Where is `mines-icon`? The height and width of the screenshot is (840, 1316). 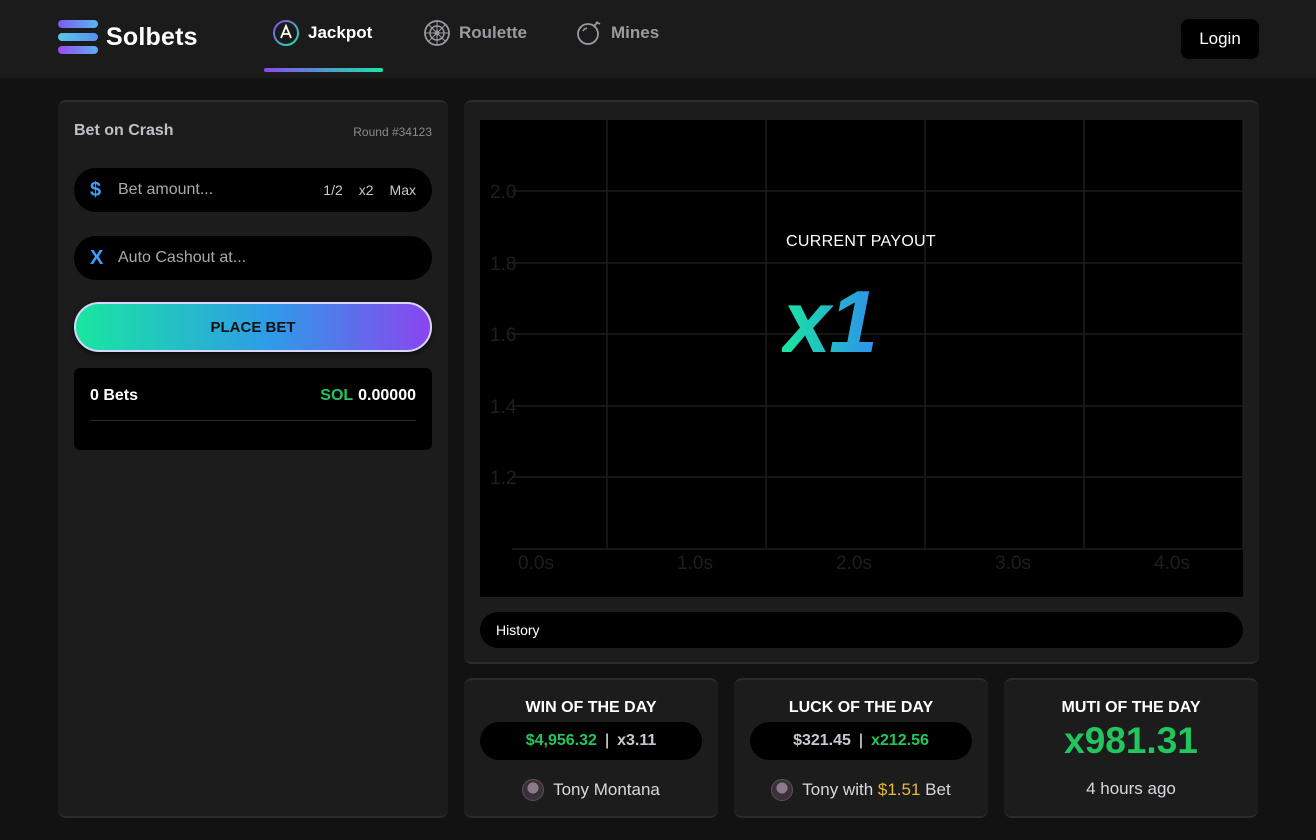
mines-icon is located at coordinates (589, 33).